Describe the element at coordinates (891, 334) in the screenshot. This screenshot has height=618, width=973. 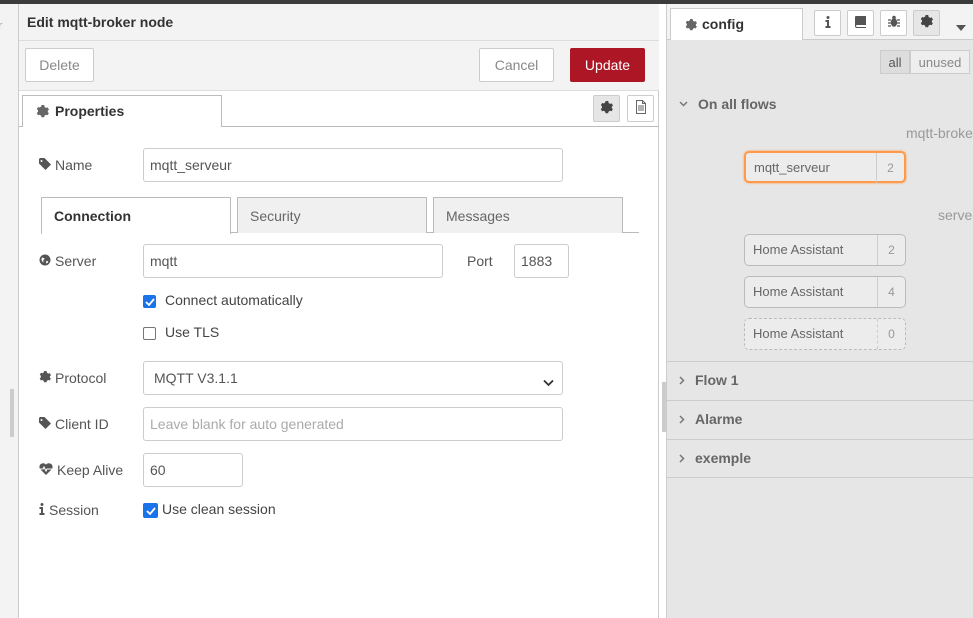
I see `config-node-count: 0` at that location.